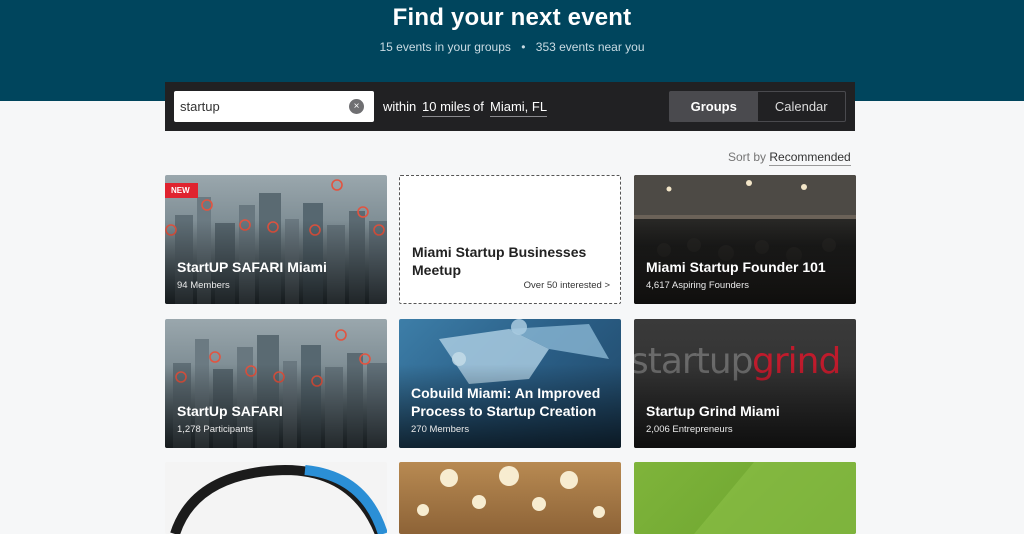 This screenshot has width=1024, height=534. I want to click on sort-label: Sort by, so click(747, 157).